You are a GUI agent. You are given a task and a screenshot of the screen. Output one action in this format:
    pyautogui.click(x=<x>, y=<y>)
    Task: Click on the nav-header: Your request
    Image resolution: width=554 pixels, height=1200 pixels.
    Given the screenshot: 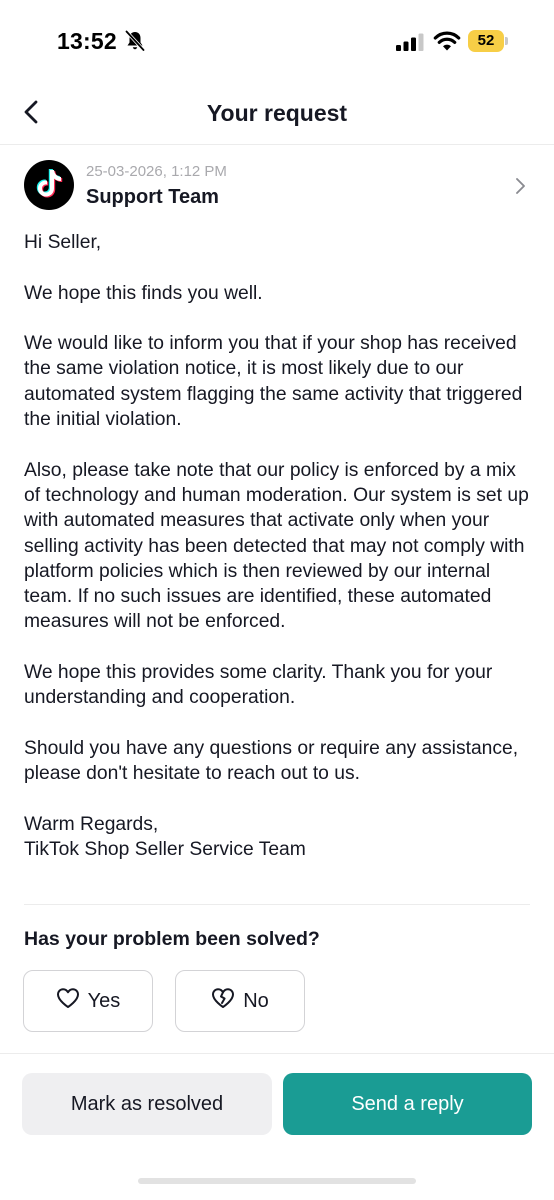 What is the action you would take?
    pyautogui.click(x=277, y=114)
    